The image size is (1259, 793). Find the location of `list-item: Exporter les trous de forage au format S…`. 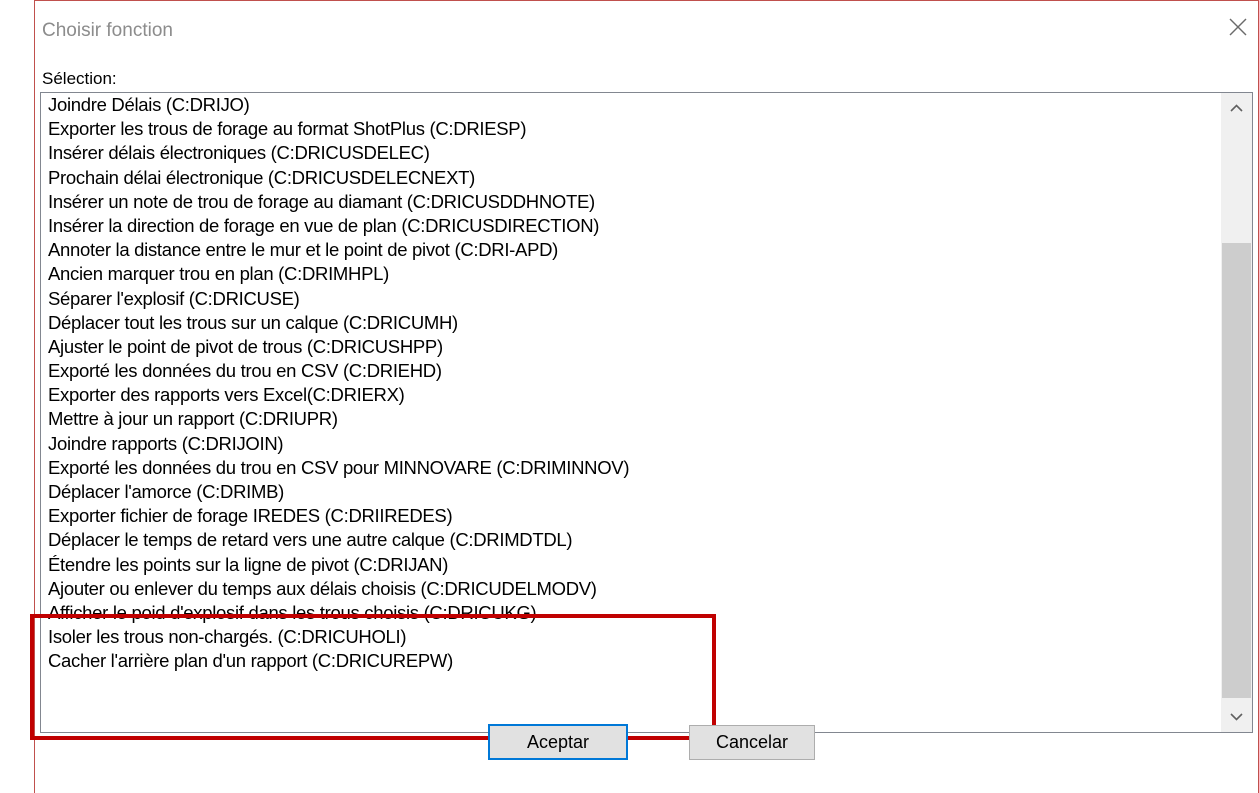

list-item: Exporter les trous de forage au format S… is located at coordinates (631, 129).